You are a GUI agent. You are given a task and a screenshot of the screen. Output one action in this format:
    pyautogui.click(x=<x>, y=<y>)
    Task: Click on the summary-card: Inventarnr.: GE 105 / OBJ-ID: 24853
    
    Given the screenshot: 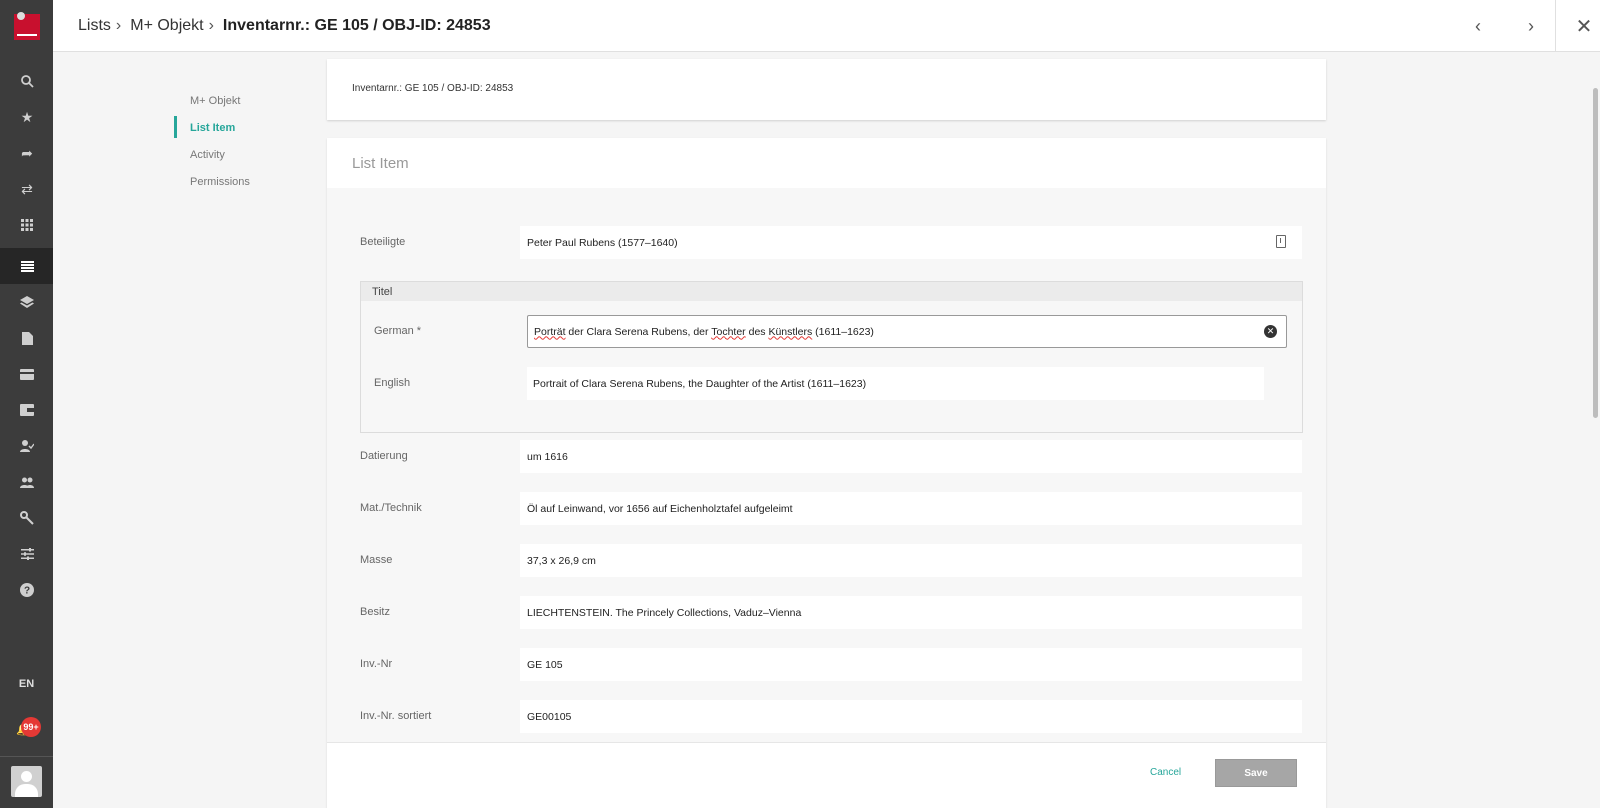 What is the action you would take?
    pyautogui.click(x=826, y=89)
    